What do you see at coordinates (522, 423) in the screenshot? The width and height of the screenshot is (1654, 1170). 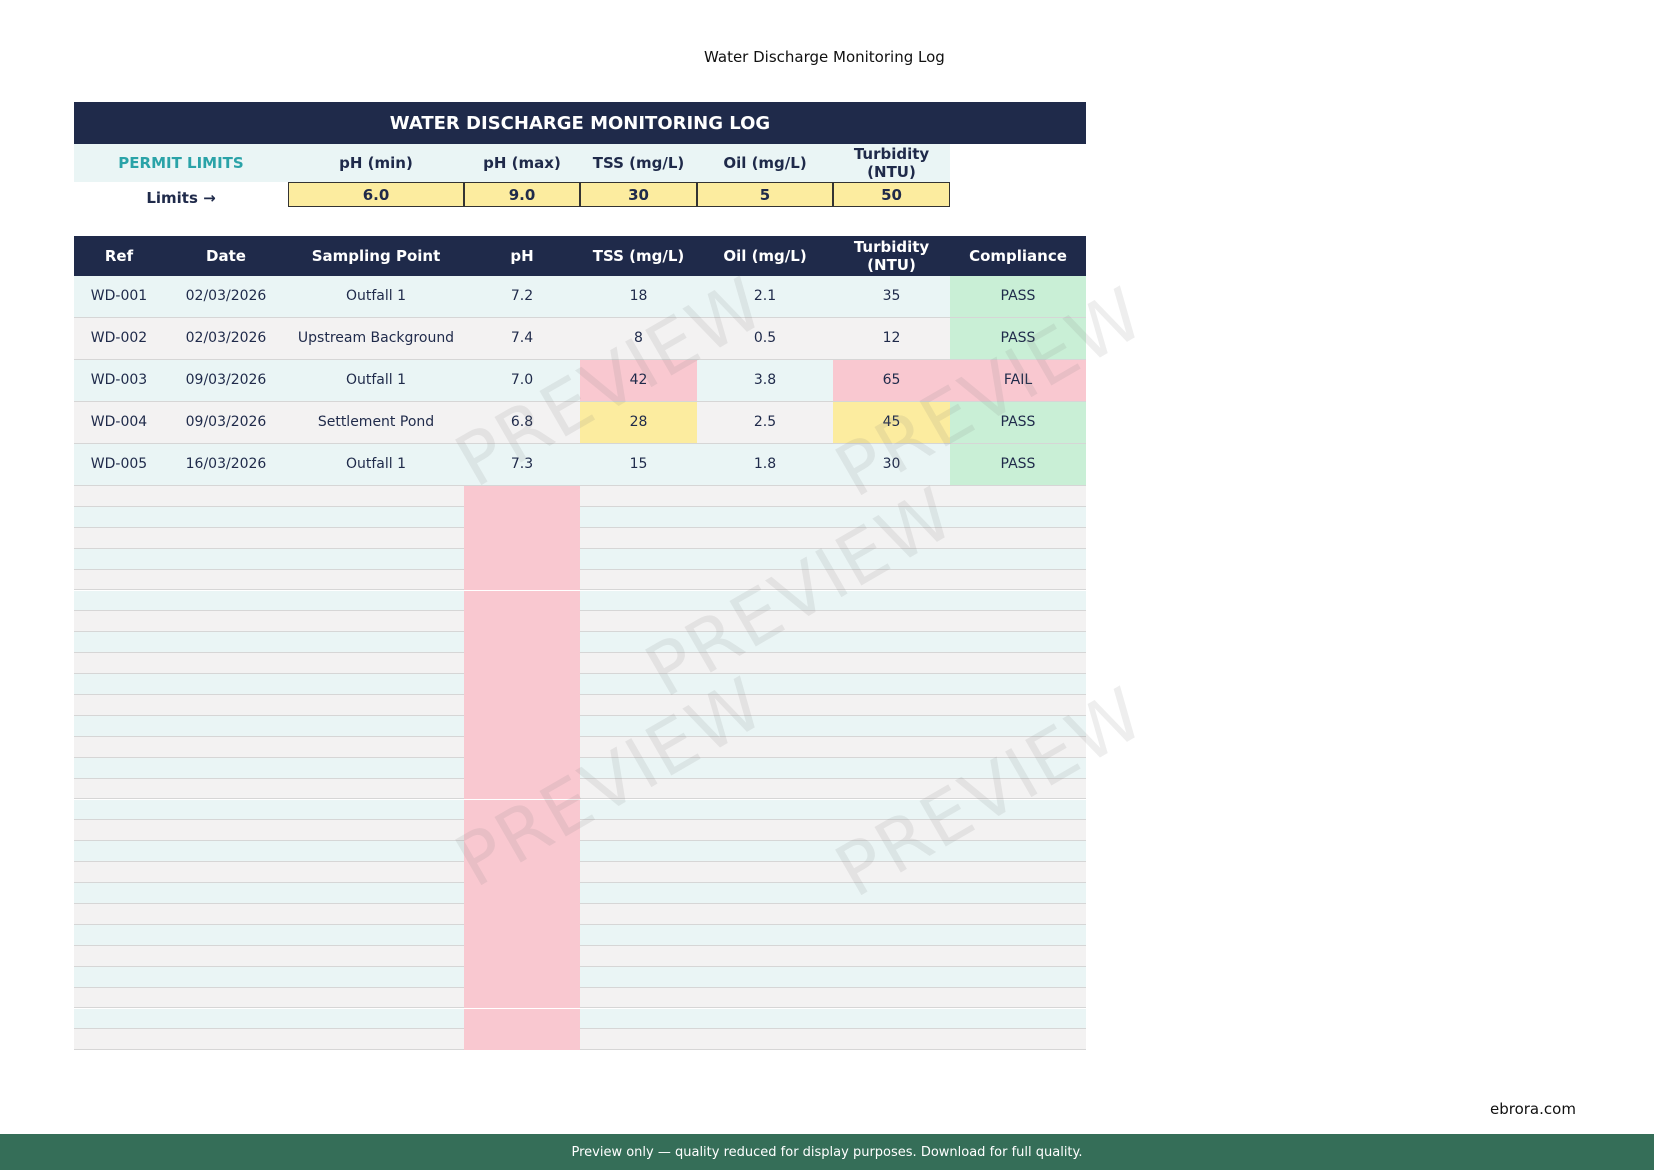 I see `ph-cell: 6.8` at bounding box center [522, 423].